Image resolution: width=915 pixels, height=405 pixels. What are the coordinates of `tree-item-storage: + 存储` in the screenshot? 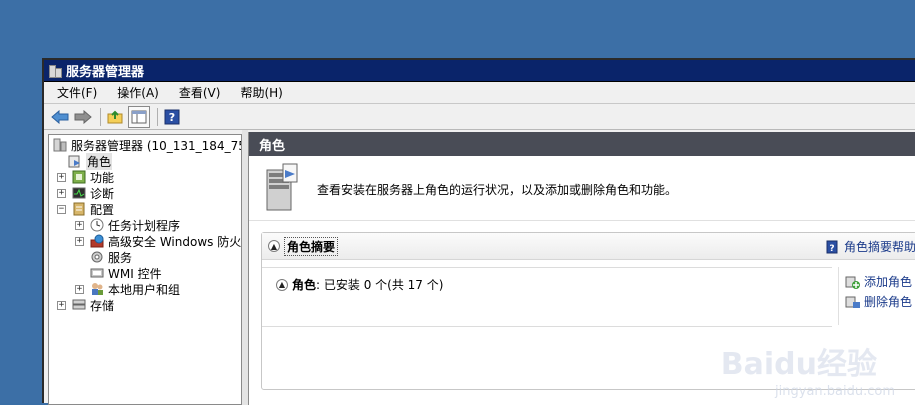 It's located at (85, 305).